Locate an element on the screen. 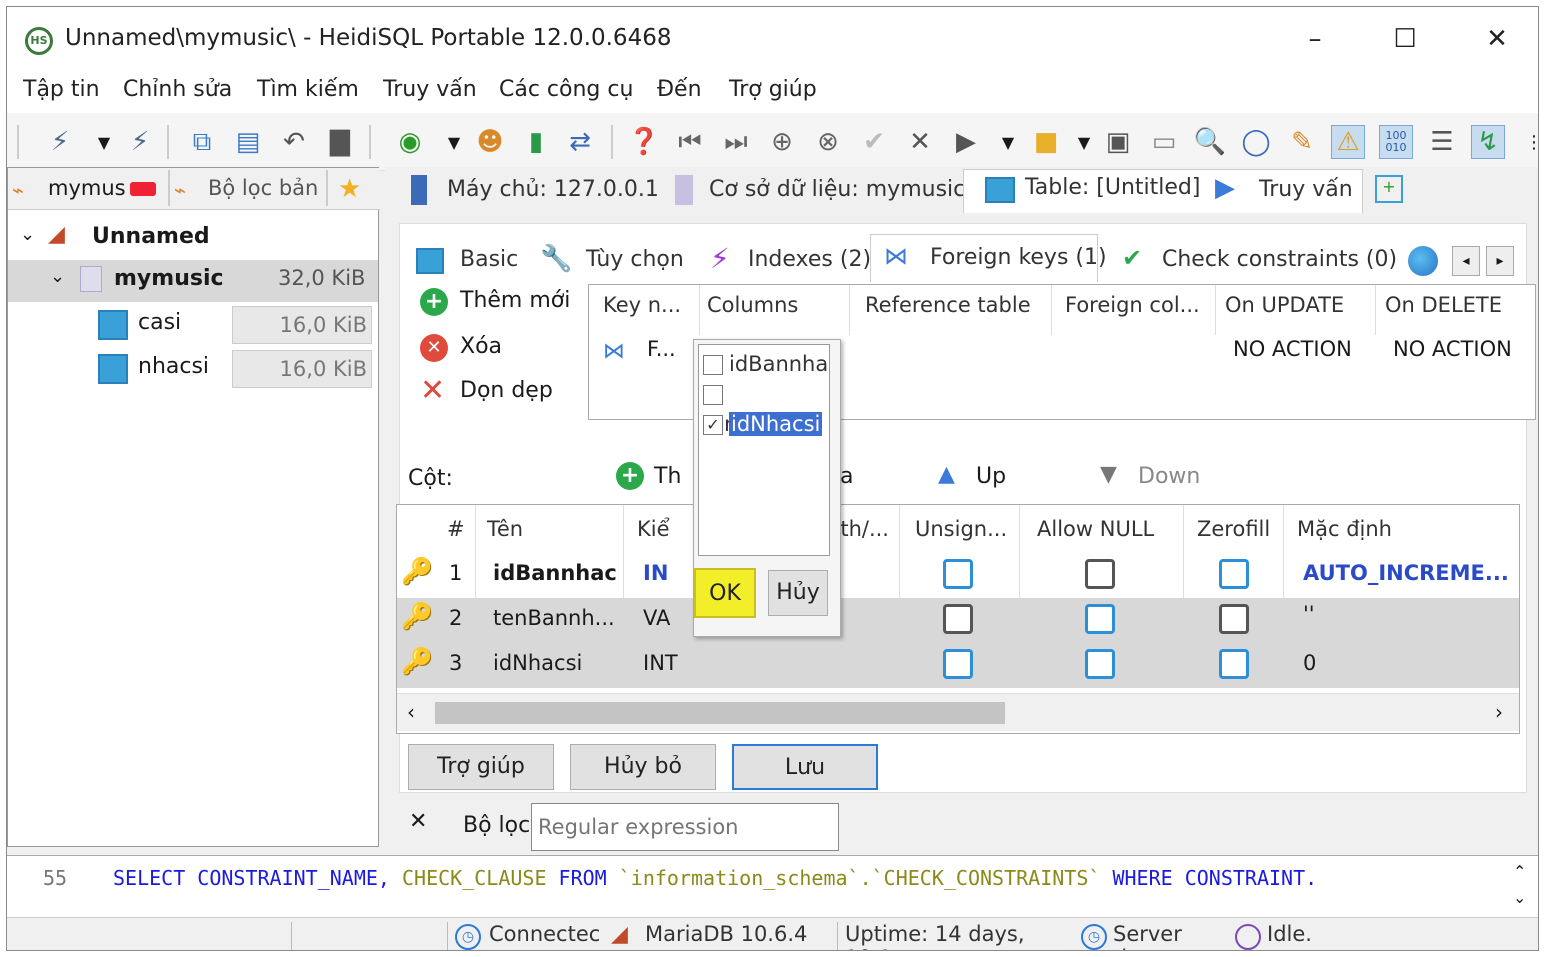 This screenshot has width=1545, height=957. folder-icon: ■ is located at coordinates (1046, 142).